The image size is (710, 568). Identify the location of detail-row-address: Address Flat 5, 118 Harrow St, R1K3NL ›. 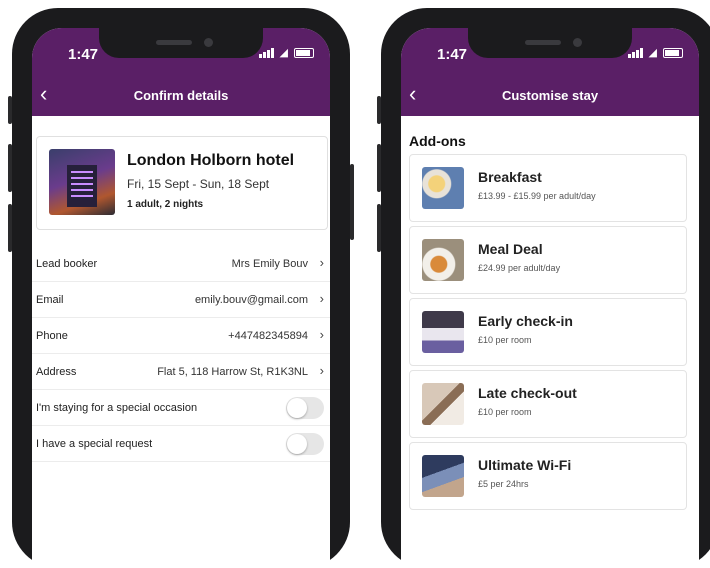
(181, 372).